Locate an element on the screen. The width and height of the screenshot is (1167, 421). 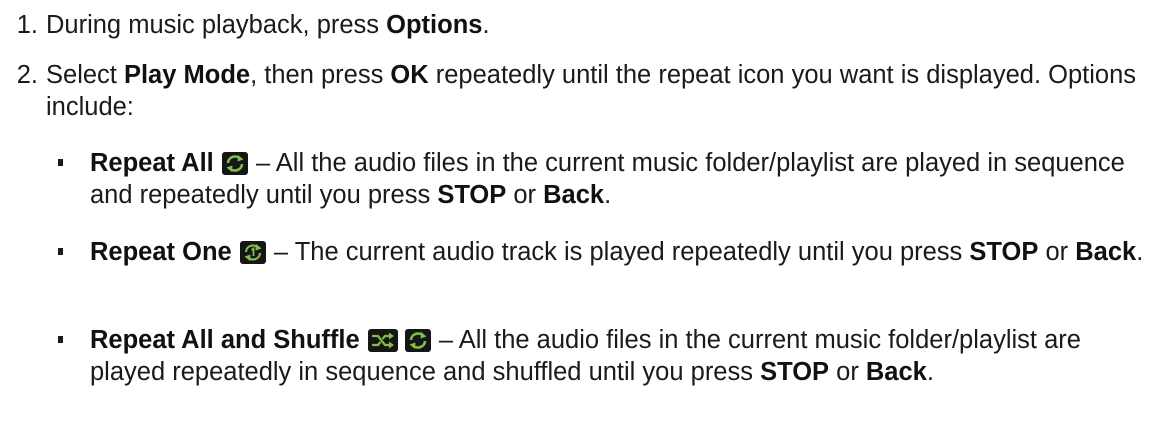
shuffle-icon is located at coordinates (382, 340).